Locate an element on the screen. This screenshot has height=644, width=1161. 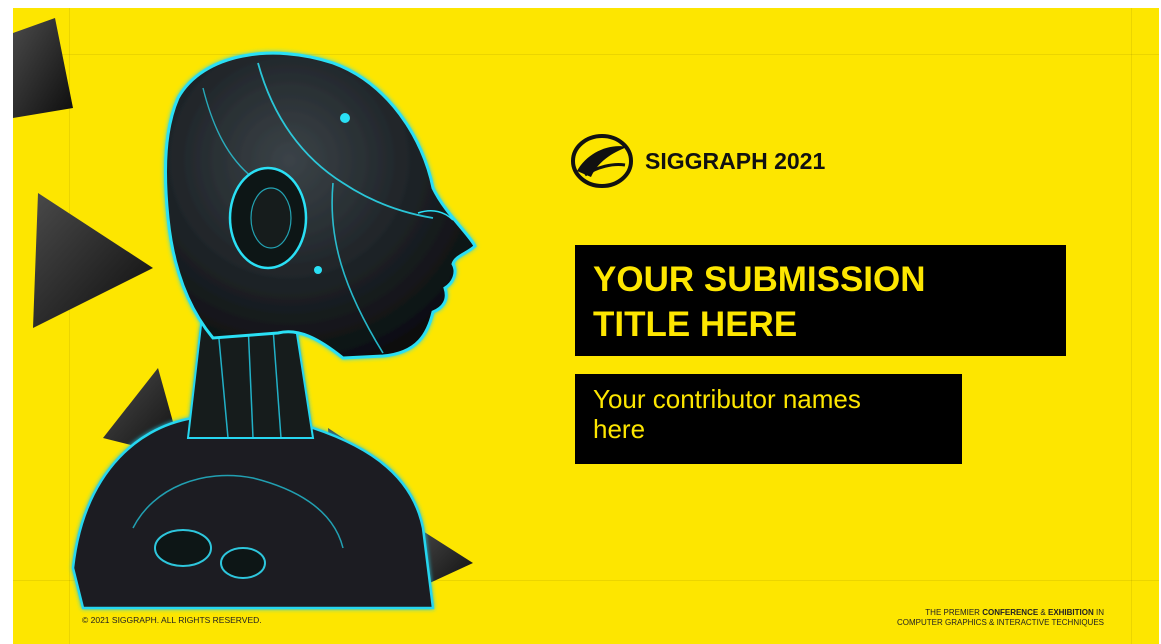
tagline-line-1: THE PREMIER CONFERENCE & EXHIBITION IN is located at coordinates (1000, 613).